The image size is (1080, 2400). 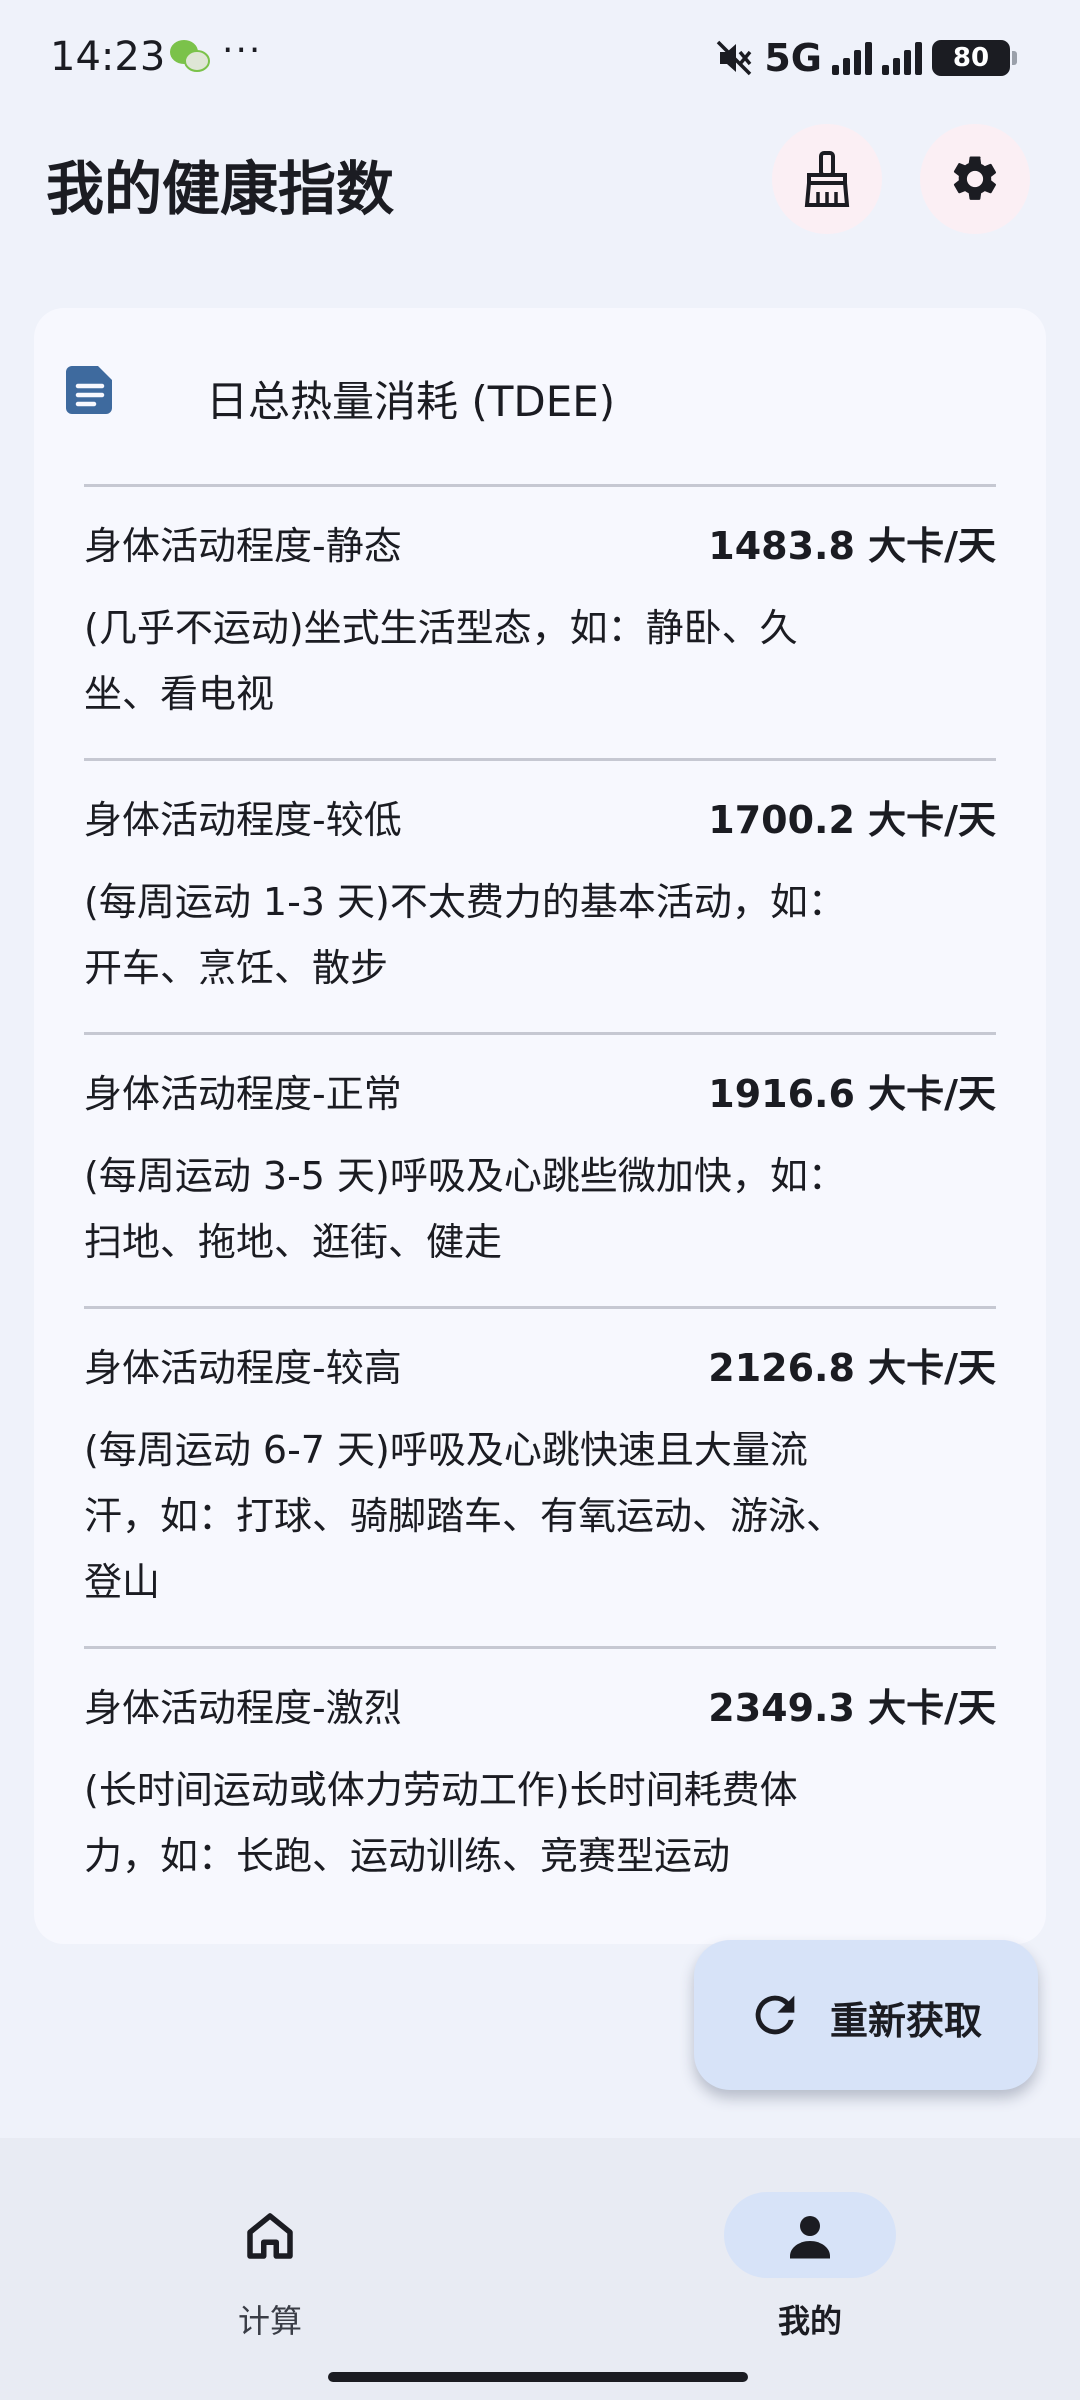 I want to click on description-line: 坐、看电视, so click(x=179, y=694).